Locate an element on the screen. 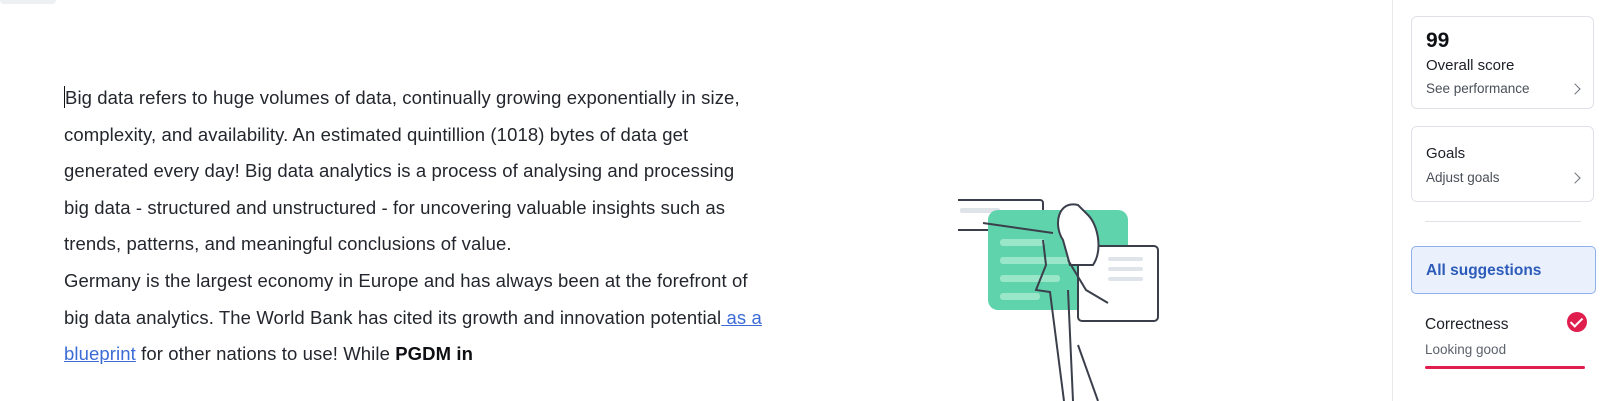 Image resolution: width=1600 pixels, height=401 pixels. overall-score-card: 99 Overall score See performance is located at coordinates (1502, 62).